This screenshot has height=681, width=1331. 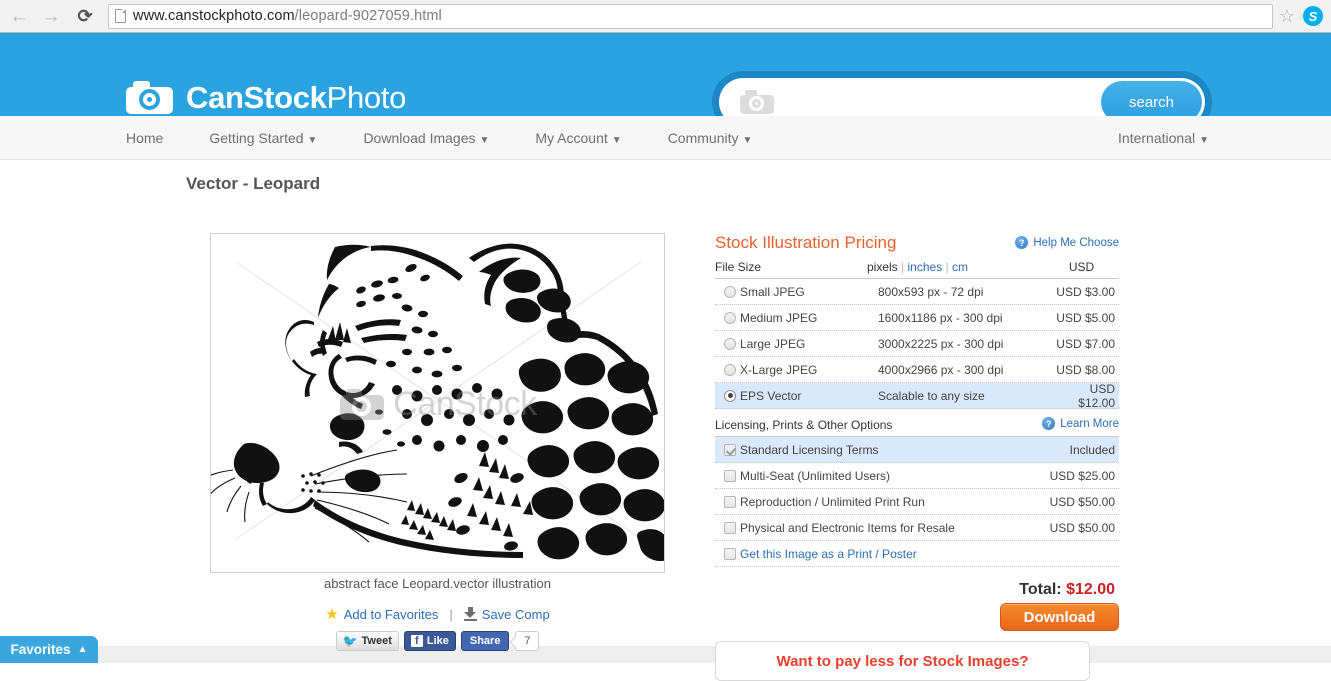 I want to click on page-document-icon, so click(x=120, y=16).